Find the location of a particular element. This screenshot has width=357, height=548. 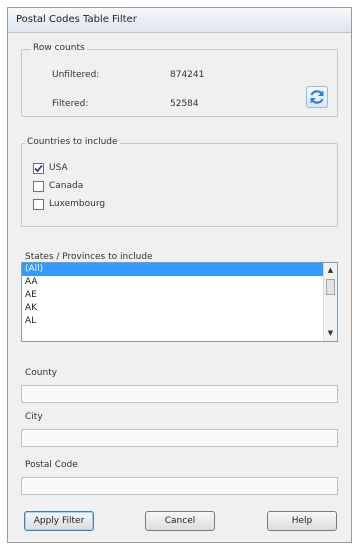

city-label: City is located at coordinates (34, 417).